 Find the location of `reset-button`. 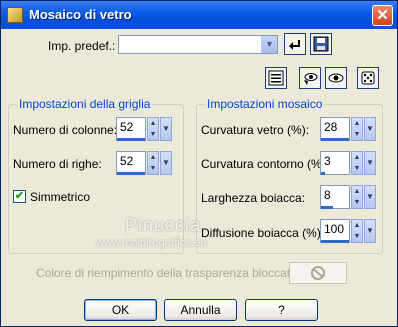

reset-button is located at coordinates (295, 44).